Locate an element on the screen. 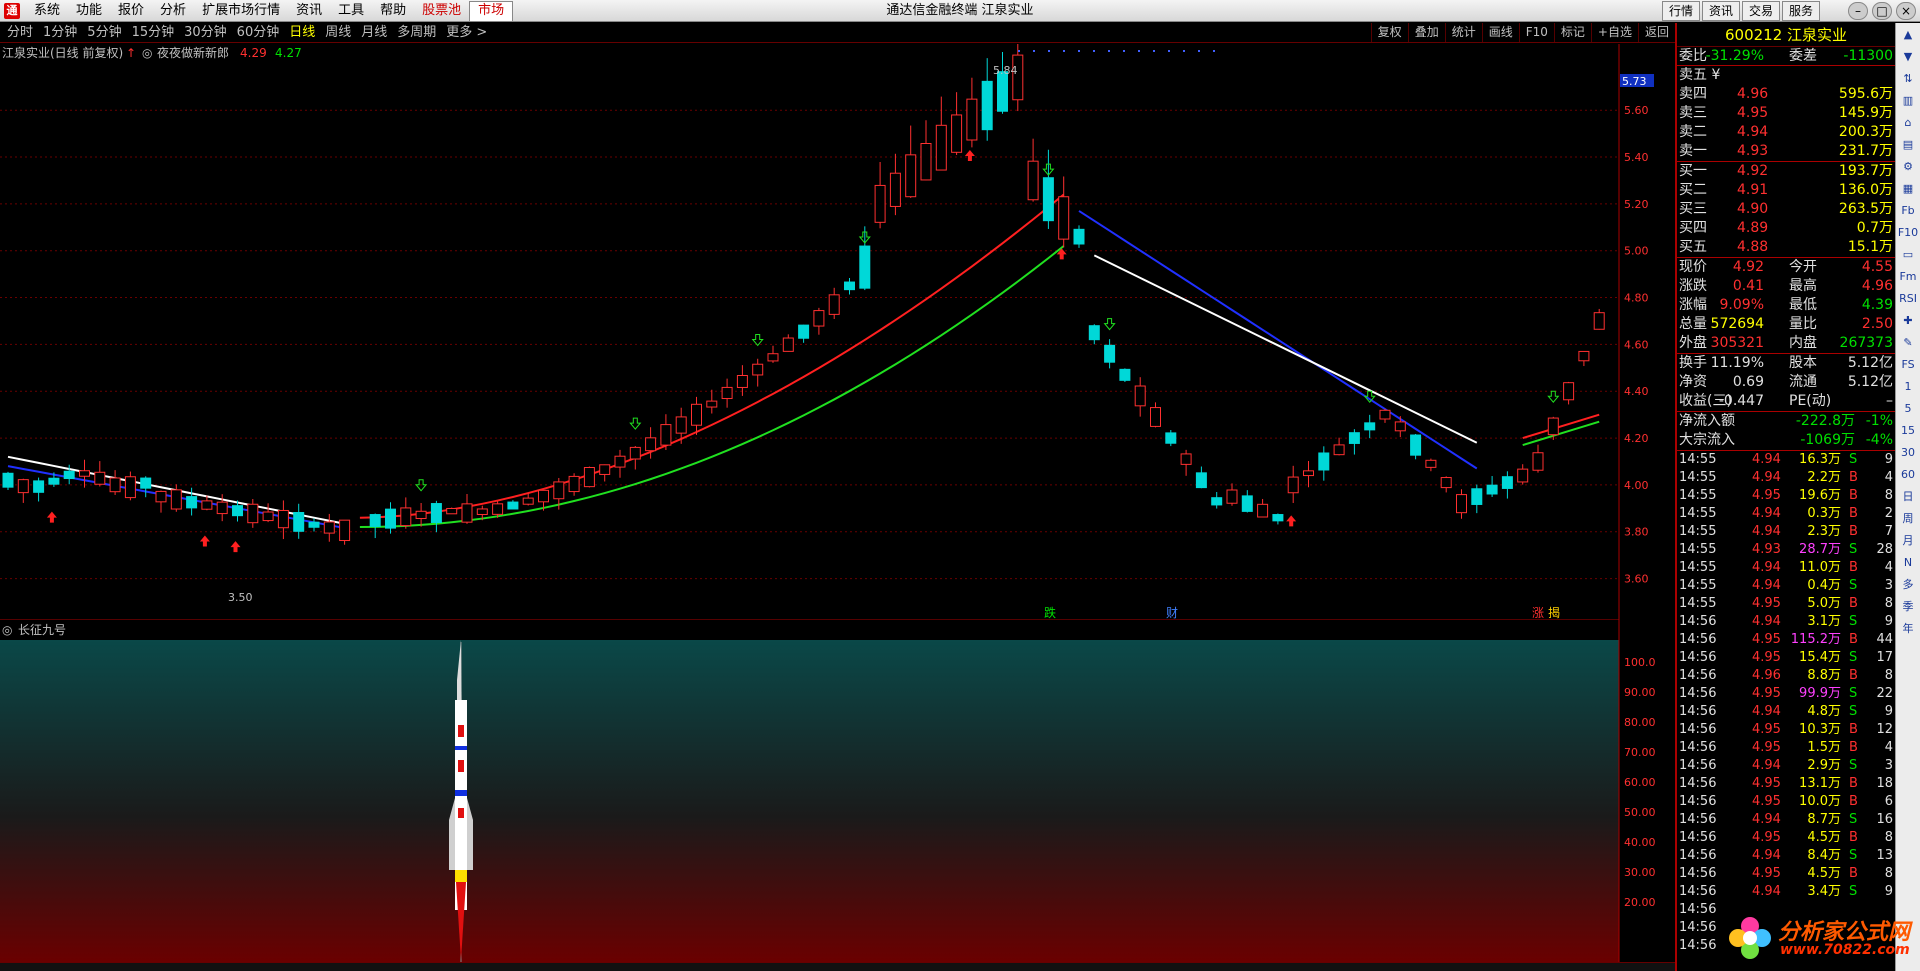  fundamental-row-cell: 5.12亿 is located at coordinates (1870, 382).